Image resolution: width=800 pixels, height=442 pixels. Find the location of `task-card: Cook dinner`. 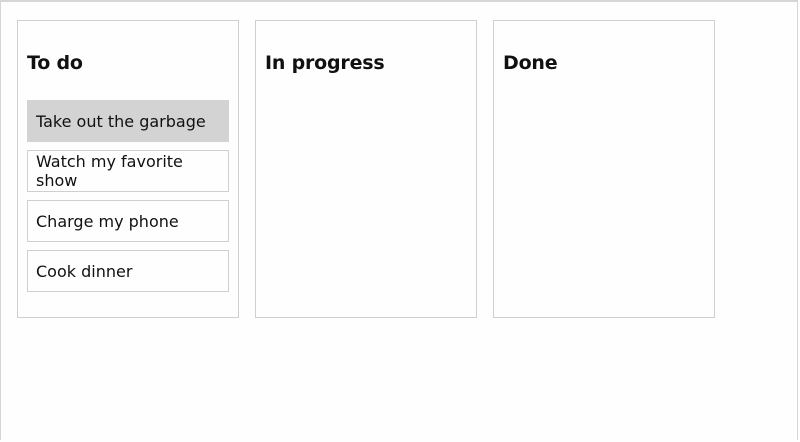

task-card: Cook dinner is located at coordinates (128, 271).